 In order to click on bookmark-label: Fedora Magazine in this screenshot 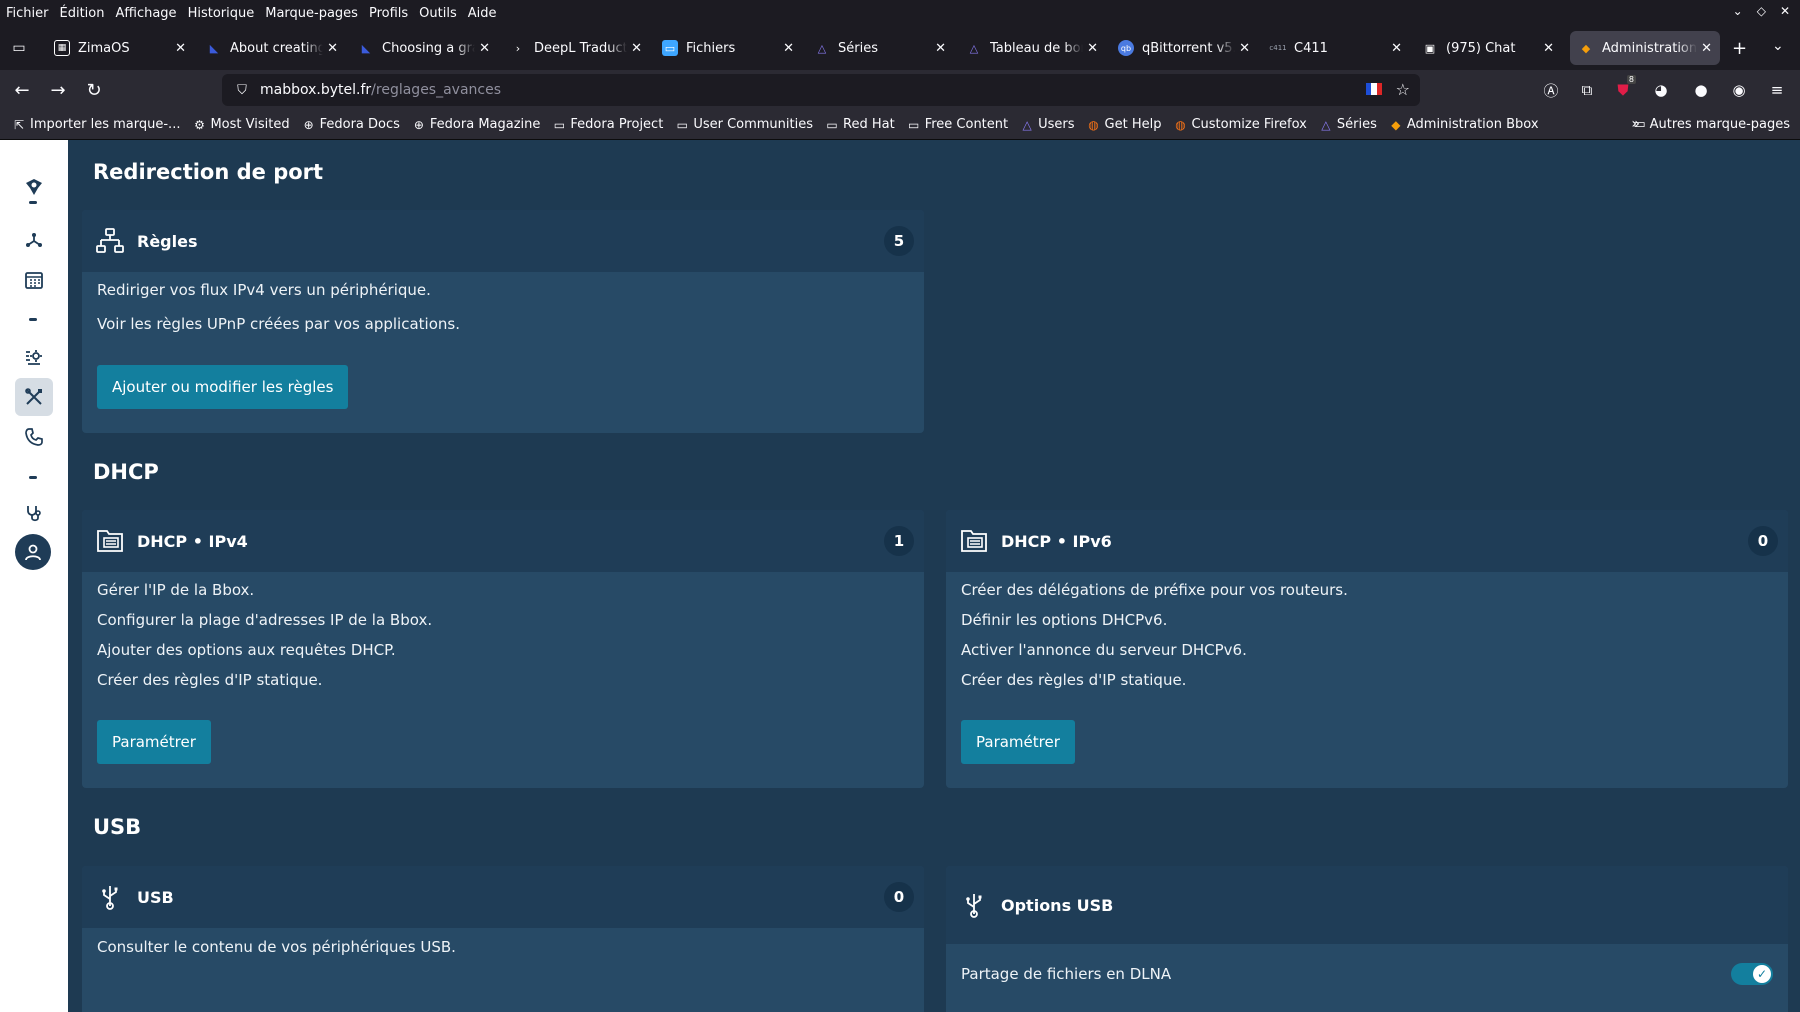, I will do `click(485, 124)`.